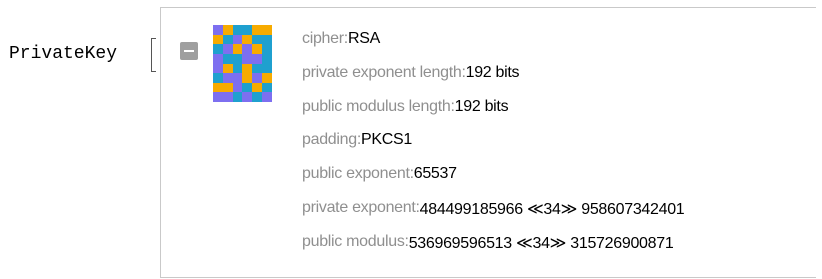 The height and width of the screenshot is (279, 822). What do you see at coordinates (384, 72) in the screenshot?
I see `field-label: private exponent length:` at bounding box center [384, 72].